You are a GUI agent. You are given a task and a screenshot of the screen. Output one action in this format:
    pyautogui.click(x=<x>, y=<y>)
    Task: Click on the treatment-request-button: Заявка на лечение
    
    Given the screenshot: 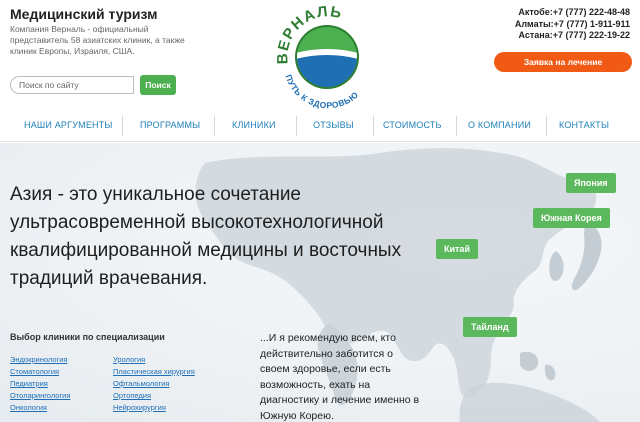 What is the action you would take?
    pyautogui.click(x=563, y=62)
    